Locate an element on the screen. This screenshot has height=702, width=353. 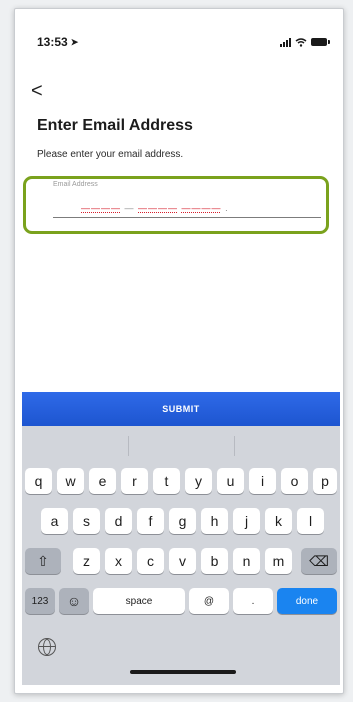
status-time: 13:53 is located at coordinates (52, 42).